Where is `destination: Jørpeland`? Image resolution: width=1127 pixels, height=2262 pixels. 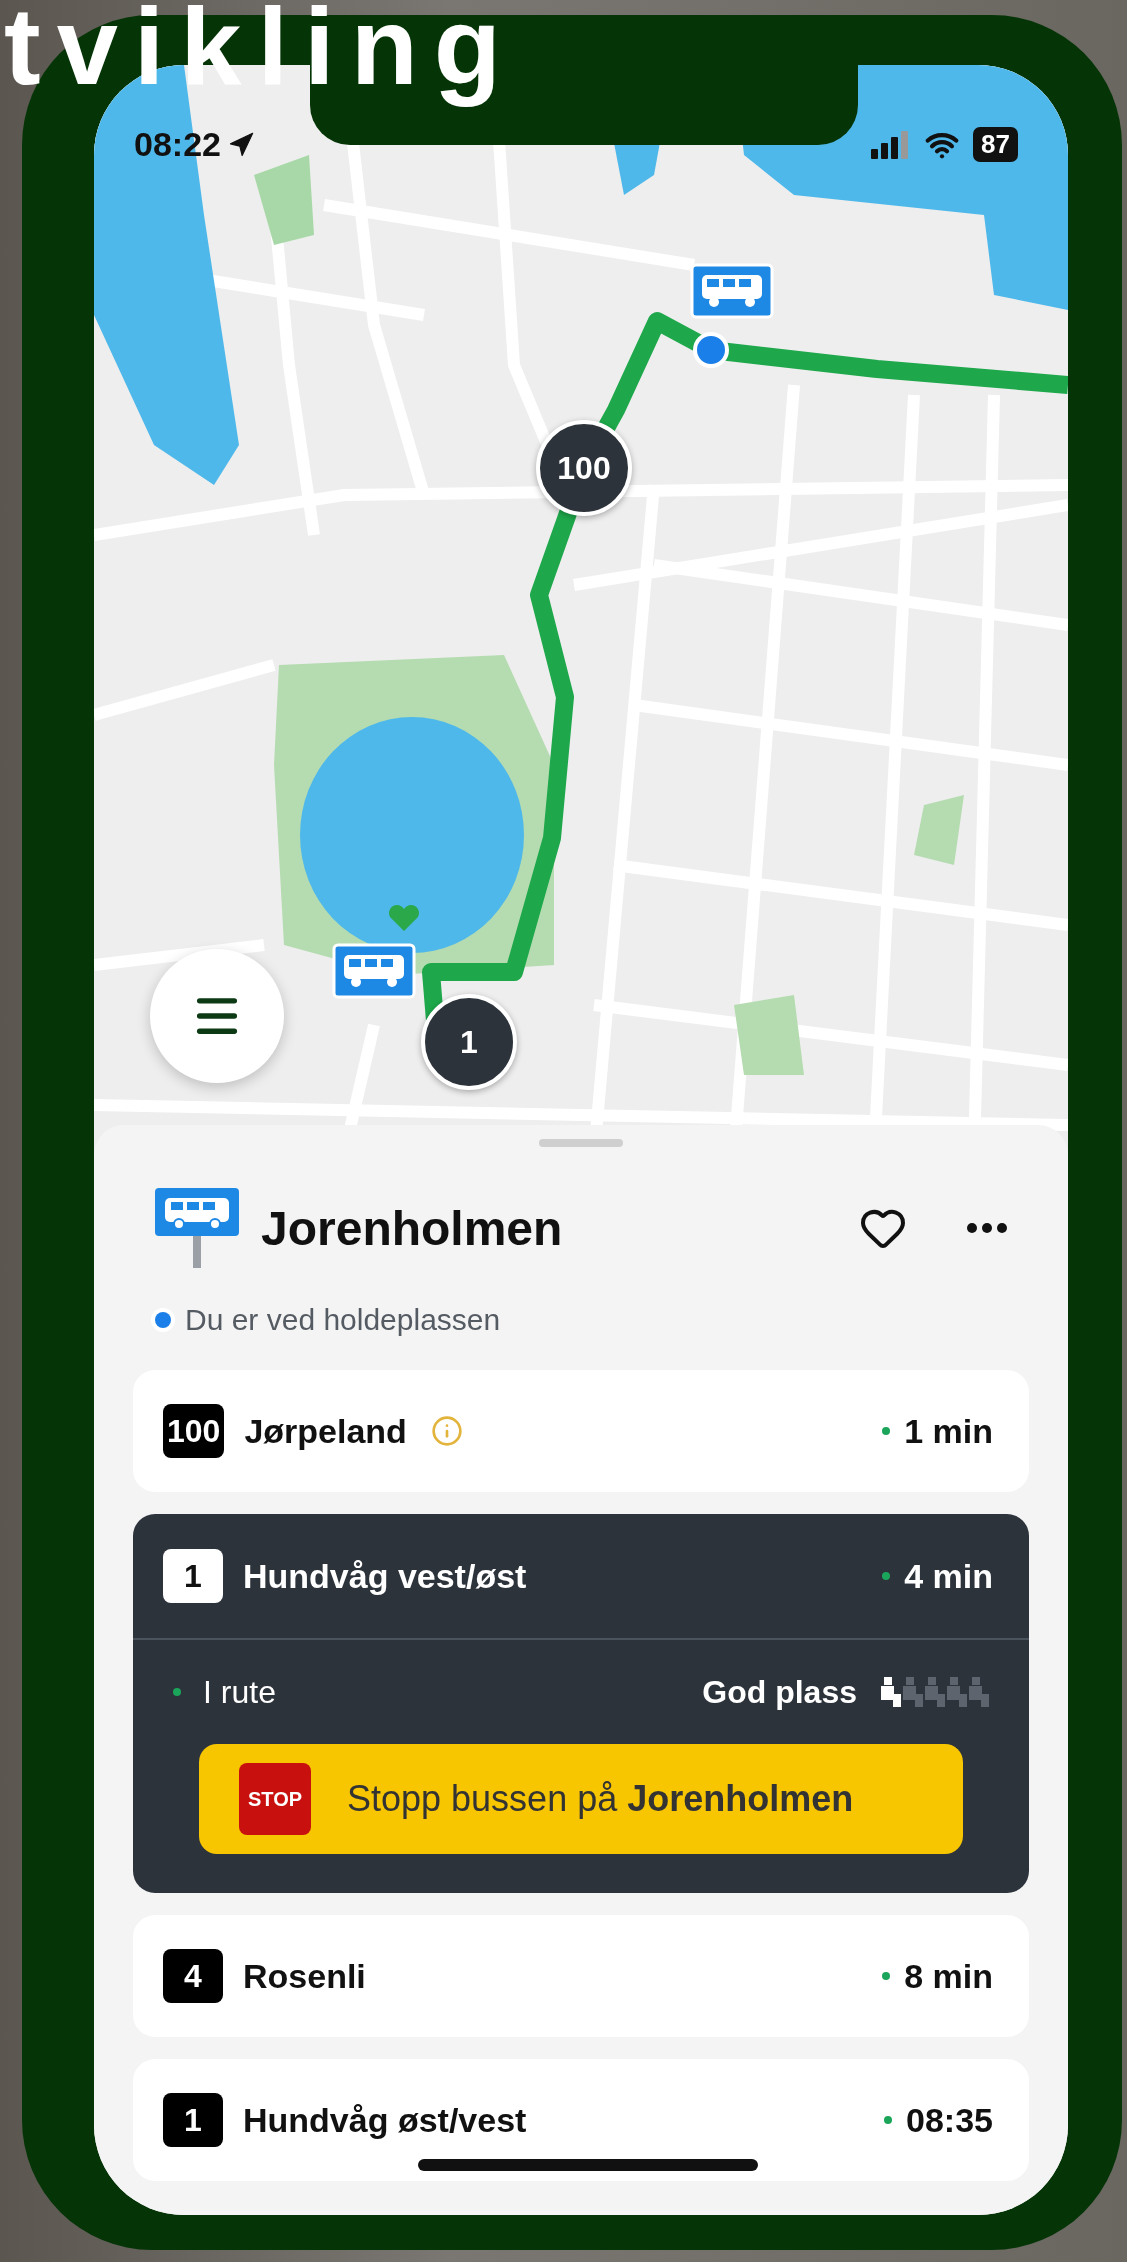
destination: Jørpeland is located at coordinates (325, 1431).